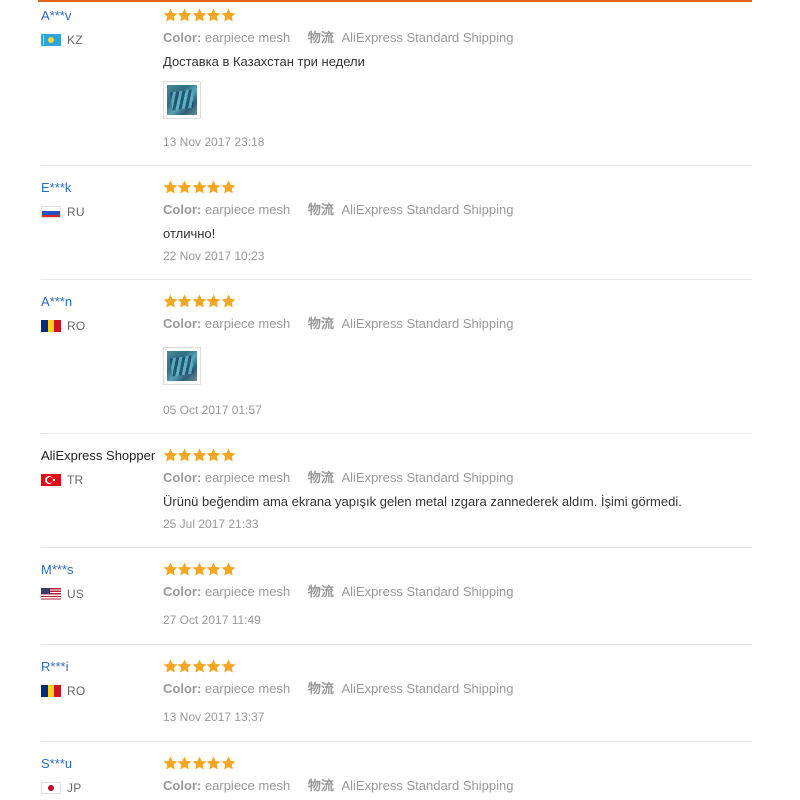 This screenshot has width=800, height=800. Describe the element at coordinates (51, 40) in the screenshot. I see `kz-flag-icon` at that location.